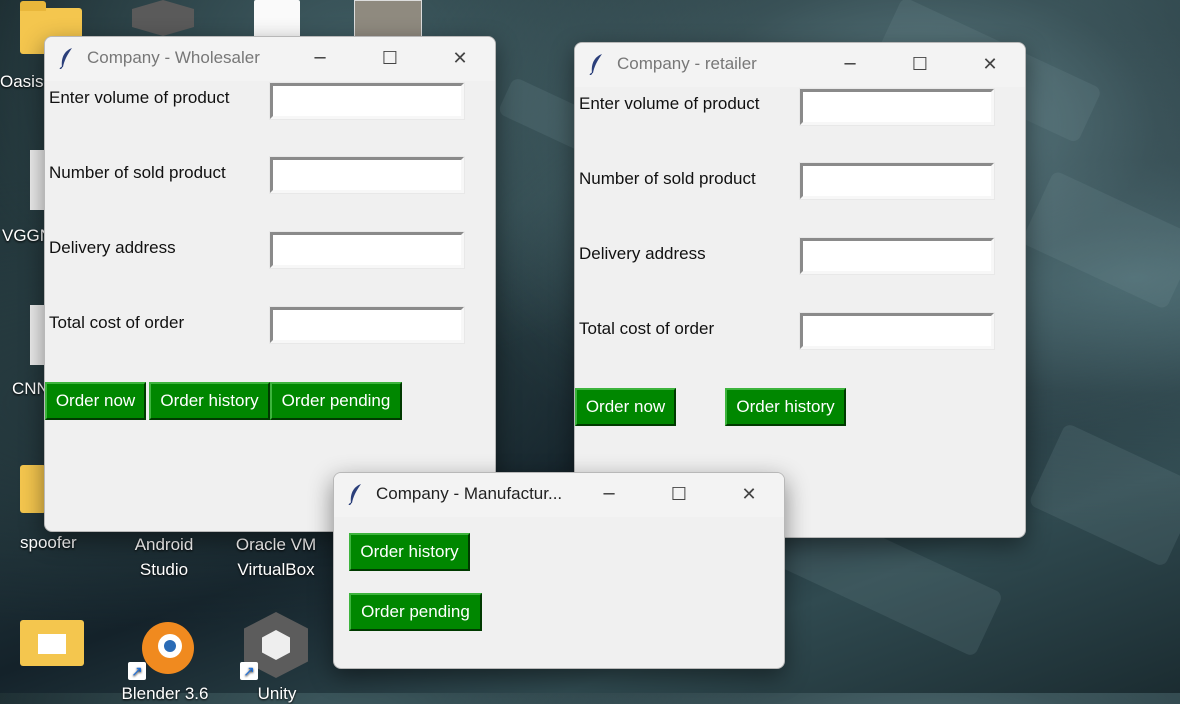 The width and height of the screenshot is (1180, 704). Describe the element at coordinates (170, 646) in the screenshot. I see `blender-icon-core` at that location.